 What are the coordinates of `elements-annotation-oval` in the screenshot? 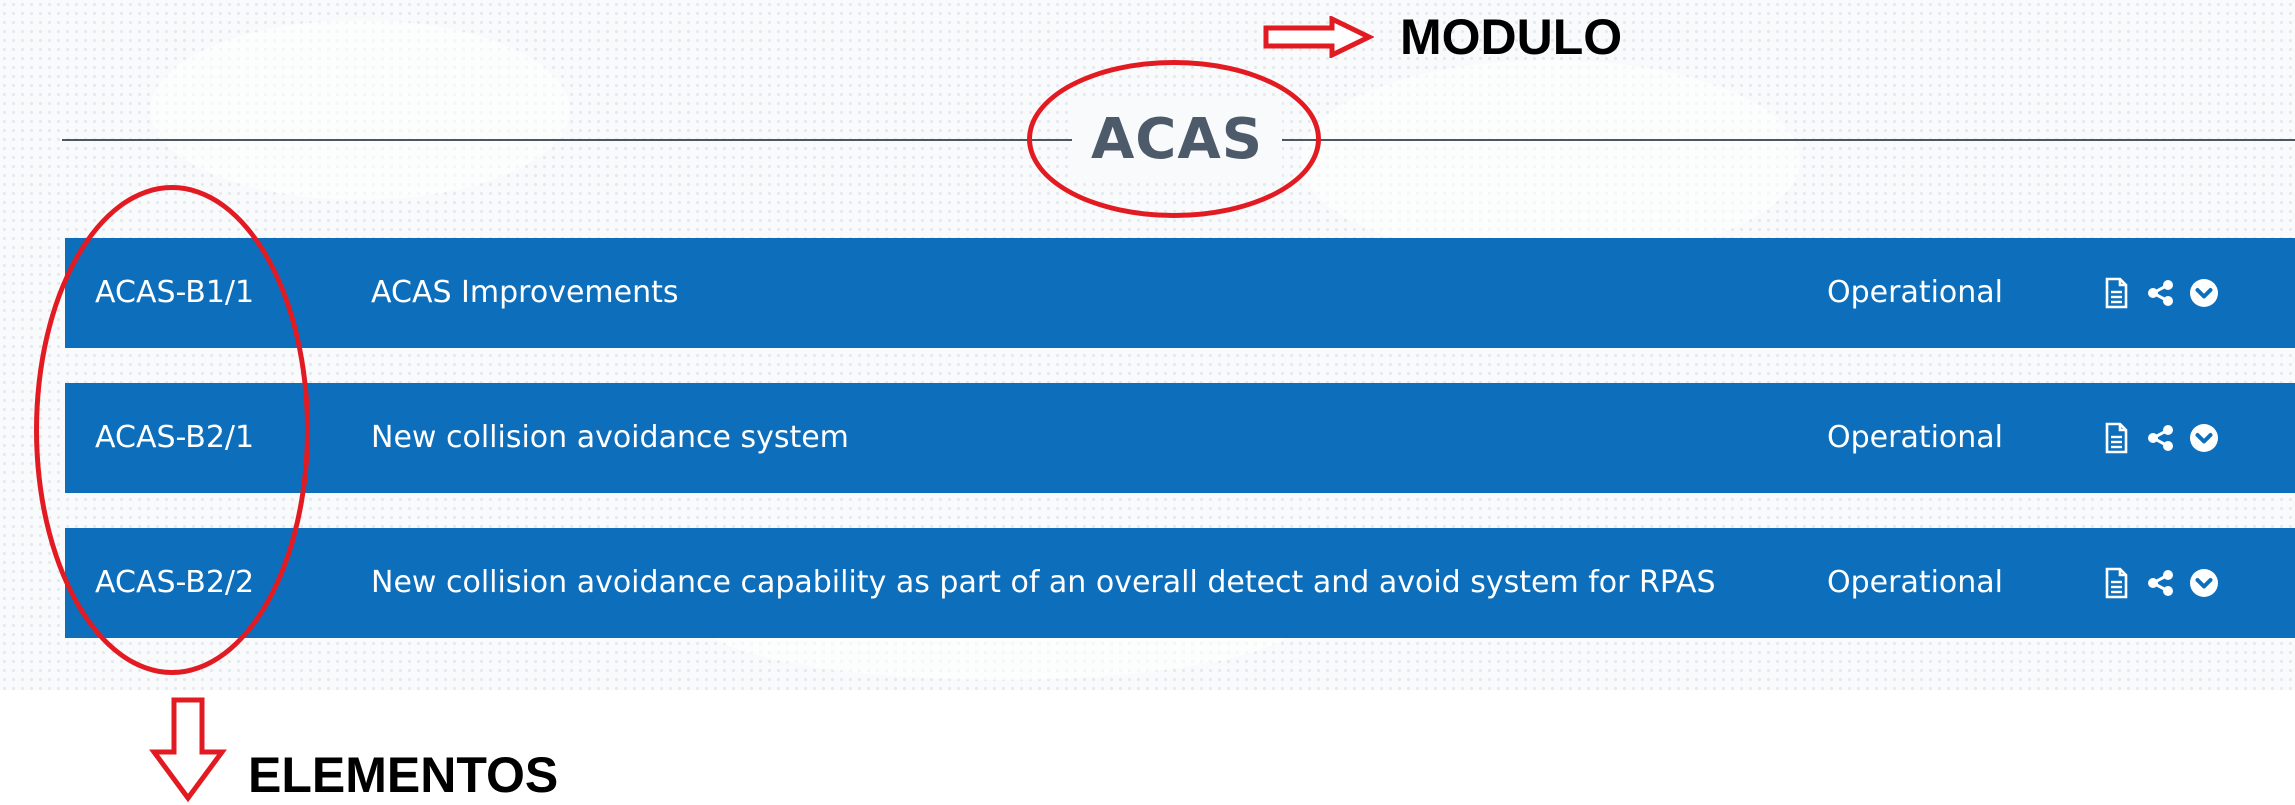 It's located at (172, 430).